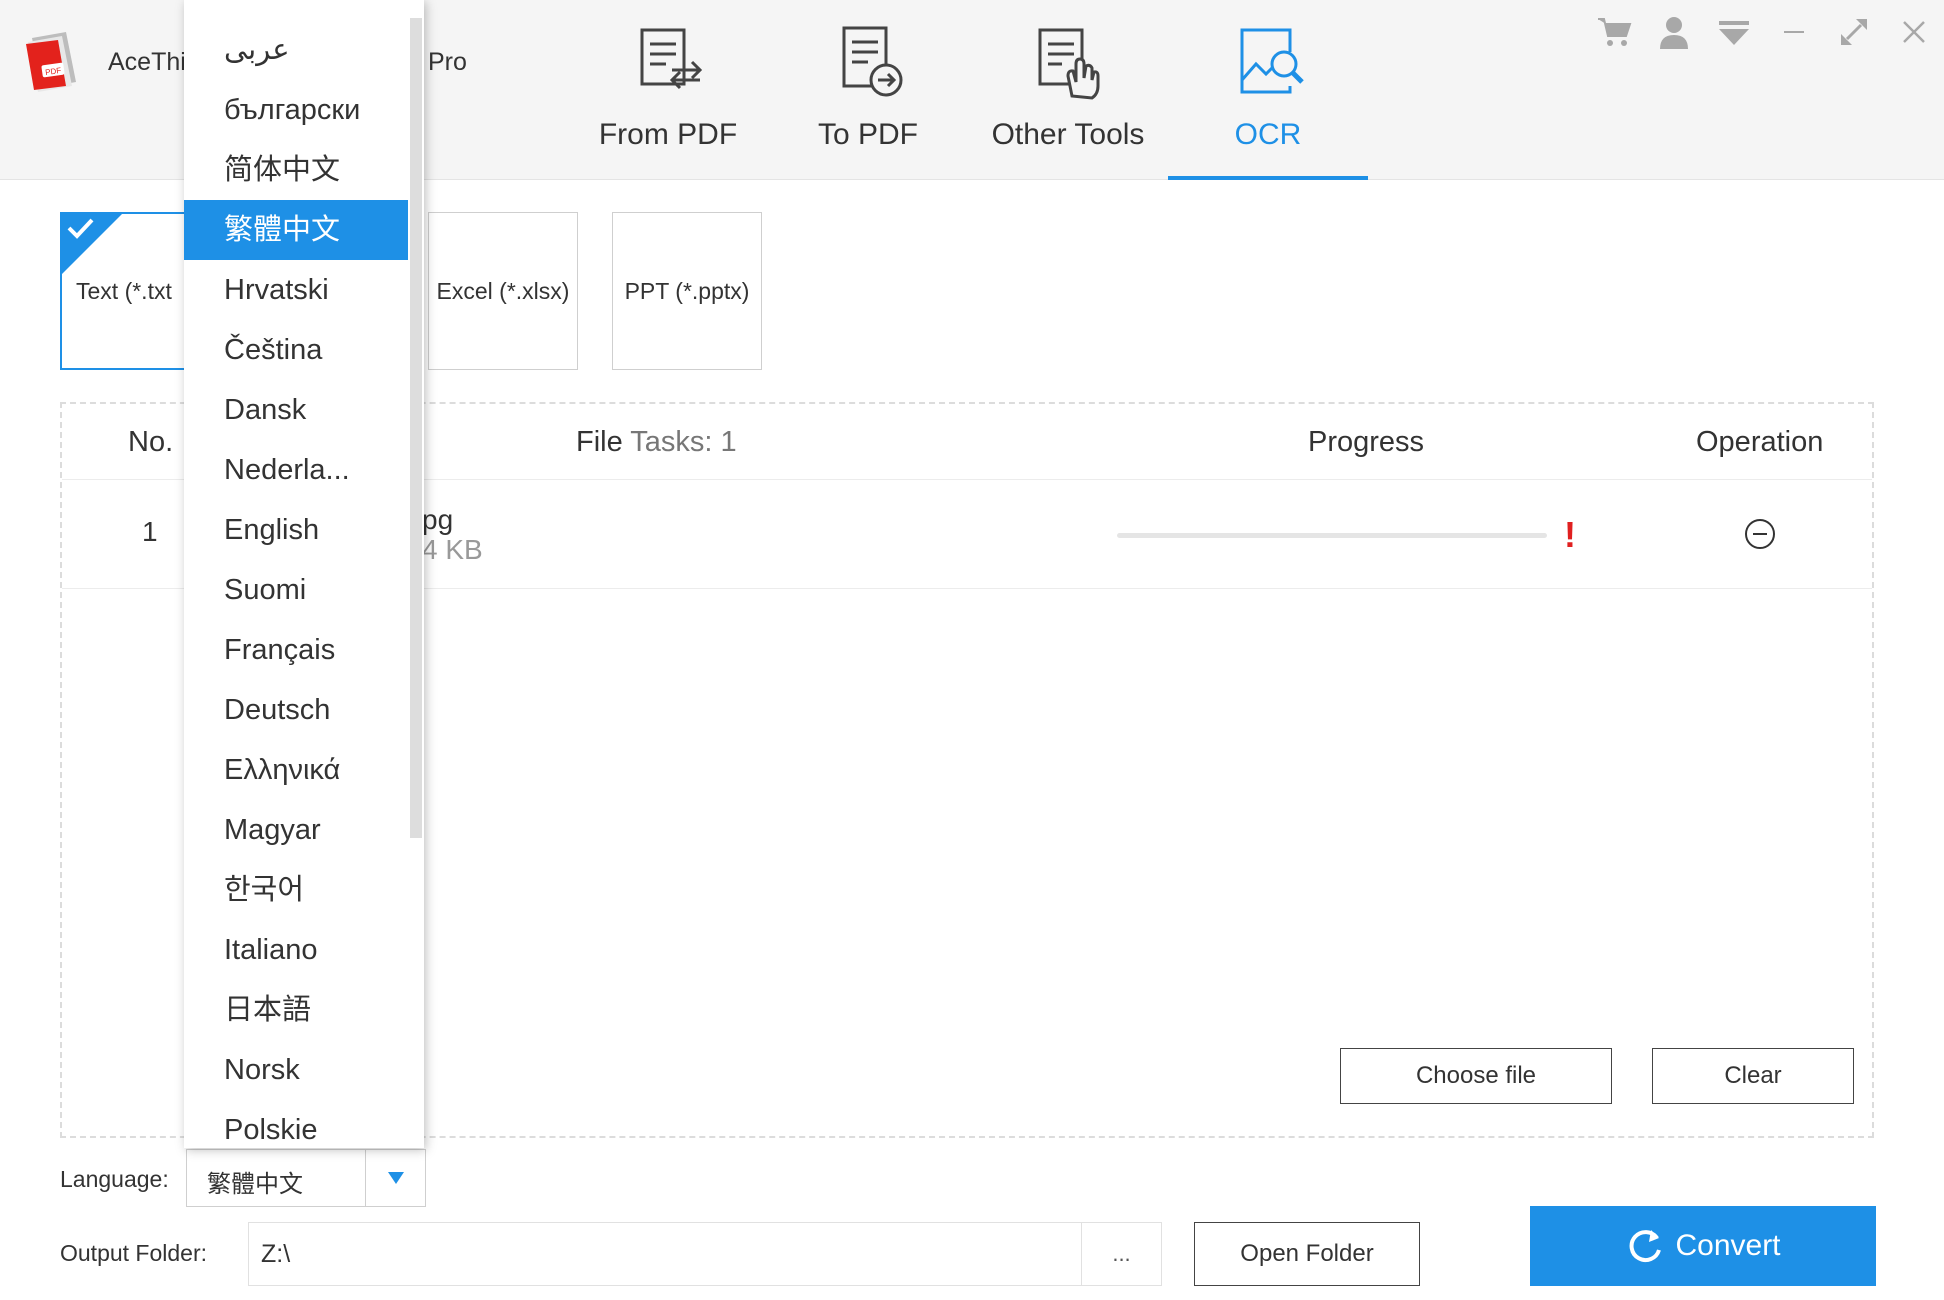 This screenshot has width=1944, height=1300. I want to click on language-option: Hrvatski, so click(296, 290).